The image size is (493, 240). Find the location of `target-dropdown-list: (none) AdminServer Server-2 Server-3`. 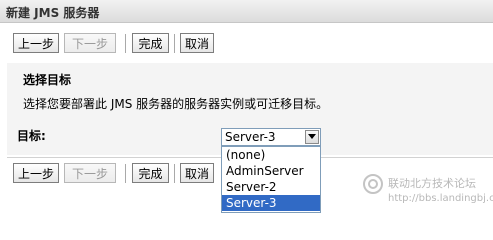

target-dropdown-list: (none) AdminServer Server-2 Server-3 is located at coordinates (271, 179).